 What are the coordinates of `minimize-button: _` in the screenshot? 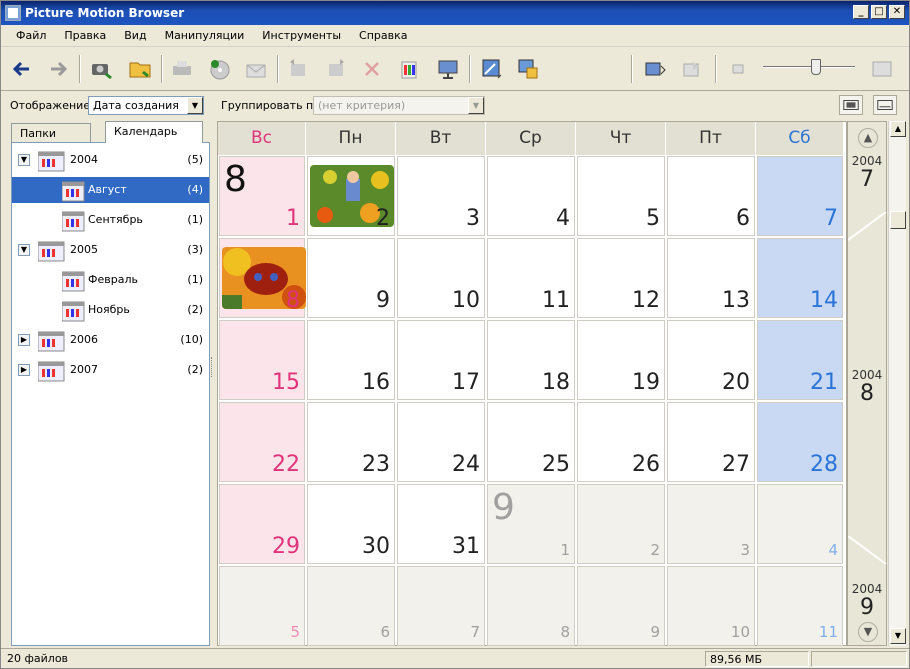 It's located at (861, 12).